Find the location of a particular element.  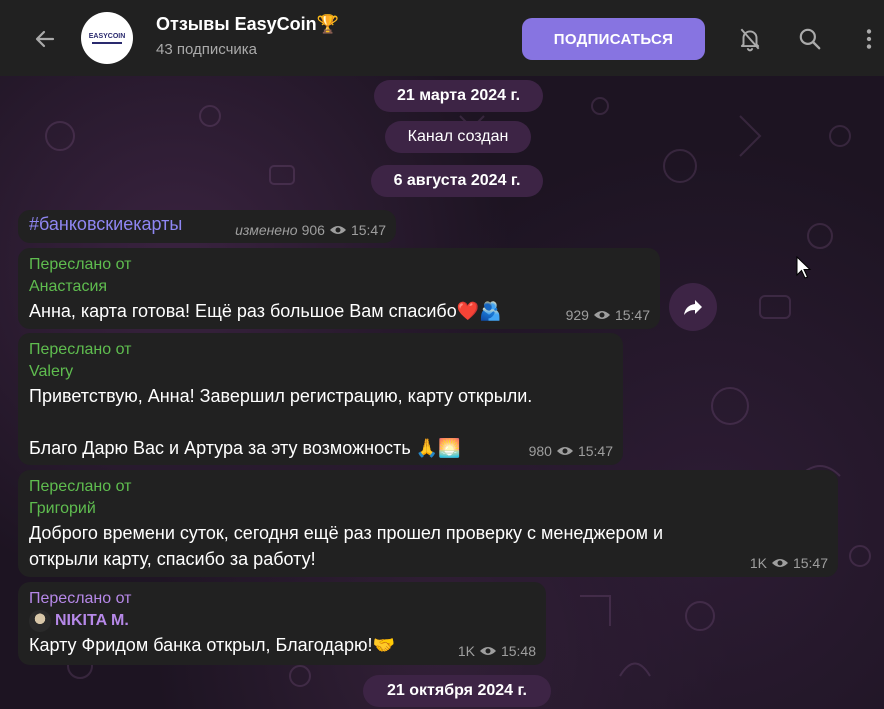

edited-label: изменено is located at coordinates (266, 230).